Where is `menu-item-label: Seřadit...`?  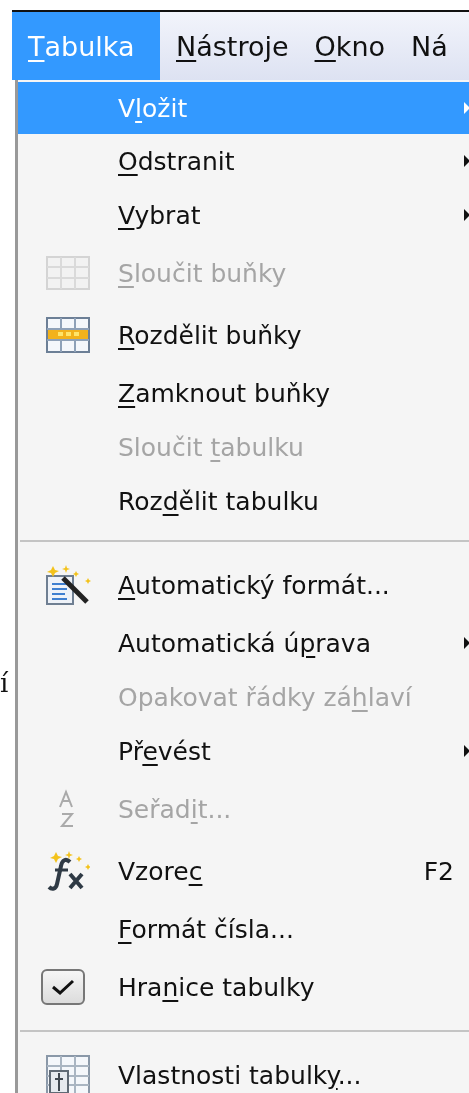
menu-item-label: Seřadit... is located at coordinates (175, 809).